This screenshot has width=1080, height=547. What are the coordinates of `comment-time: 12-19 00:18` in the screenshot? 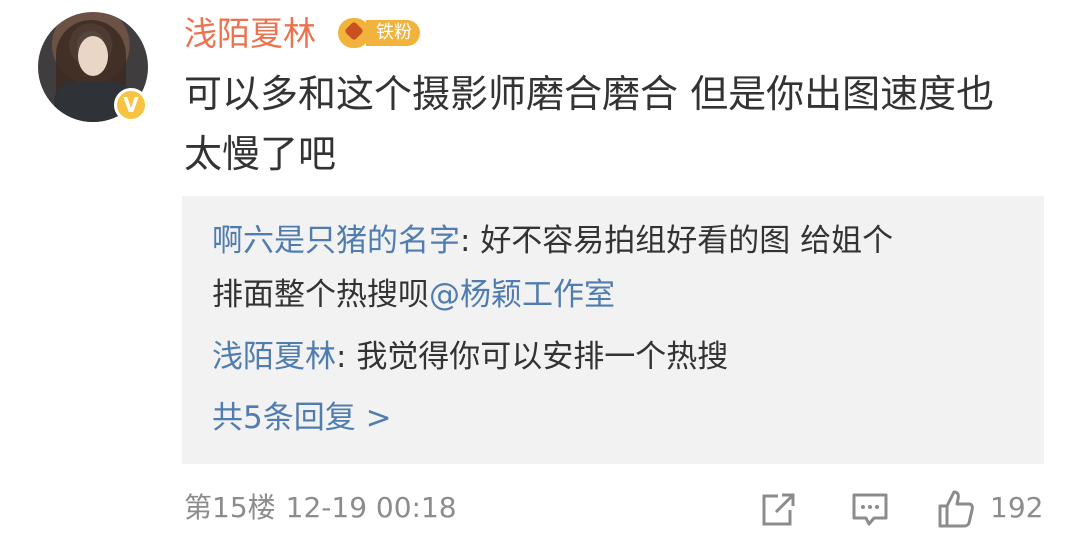 It's located at (371, 507).